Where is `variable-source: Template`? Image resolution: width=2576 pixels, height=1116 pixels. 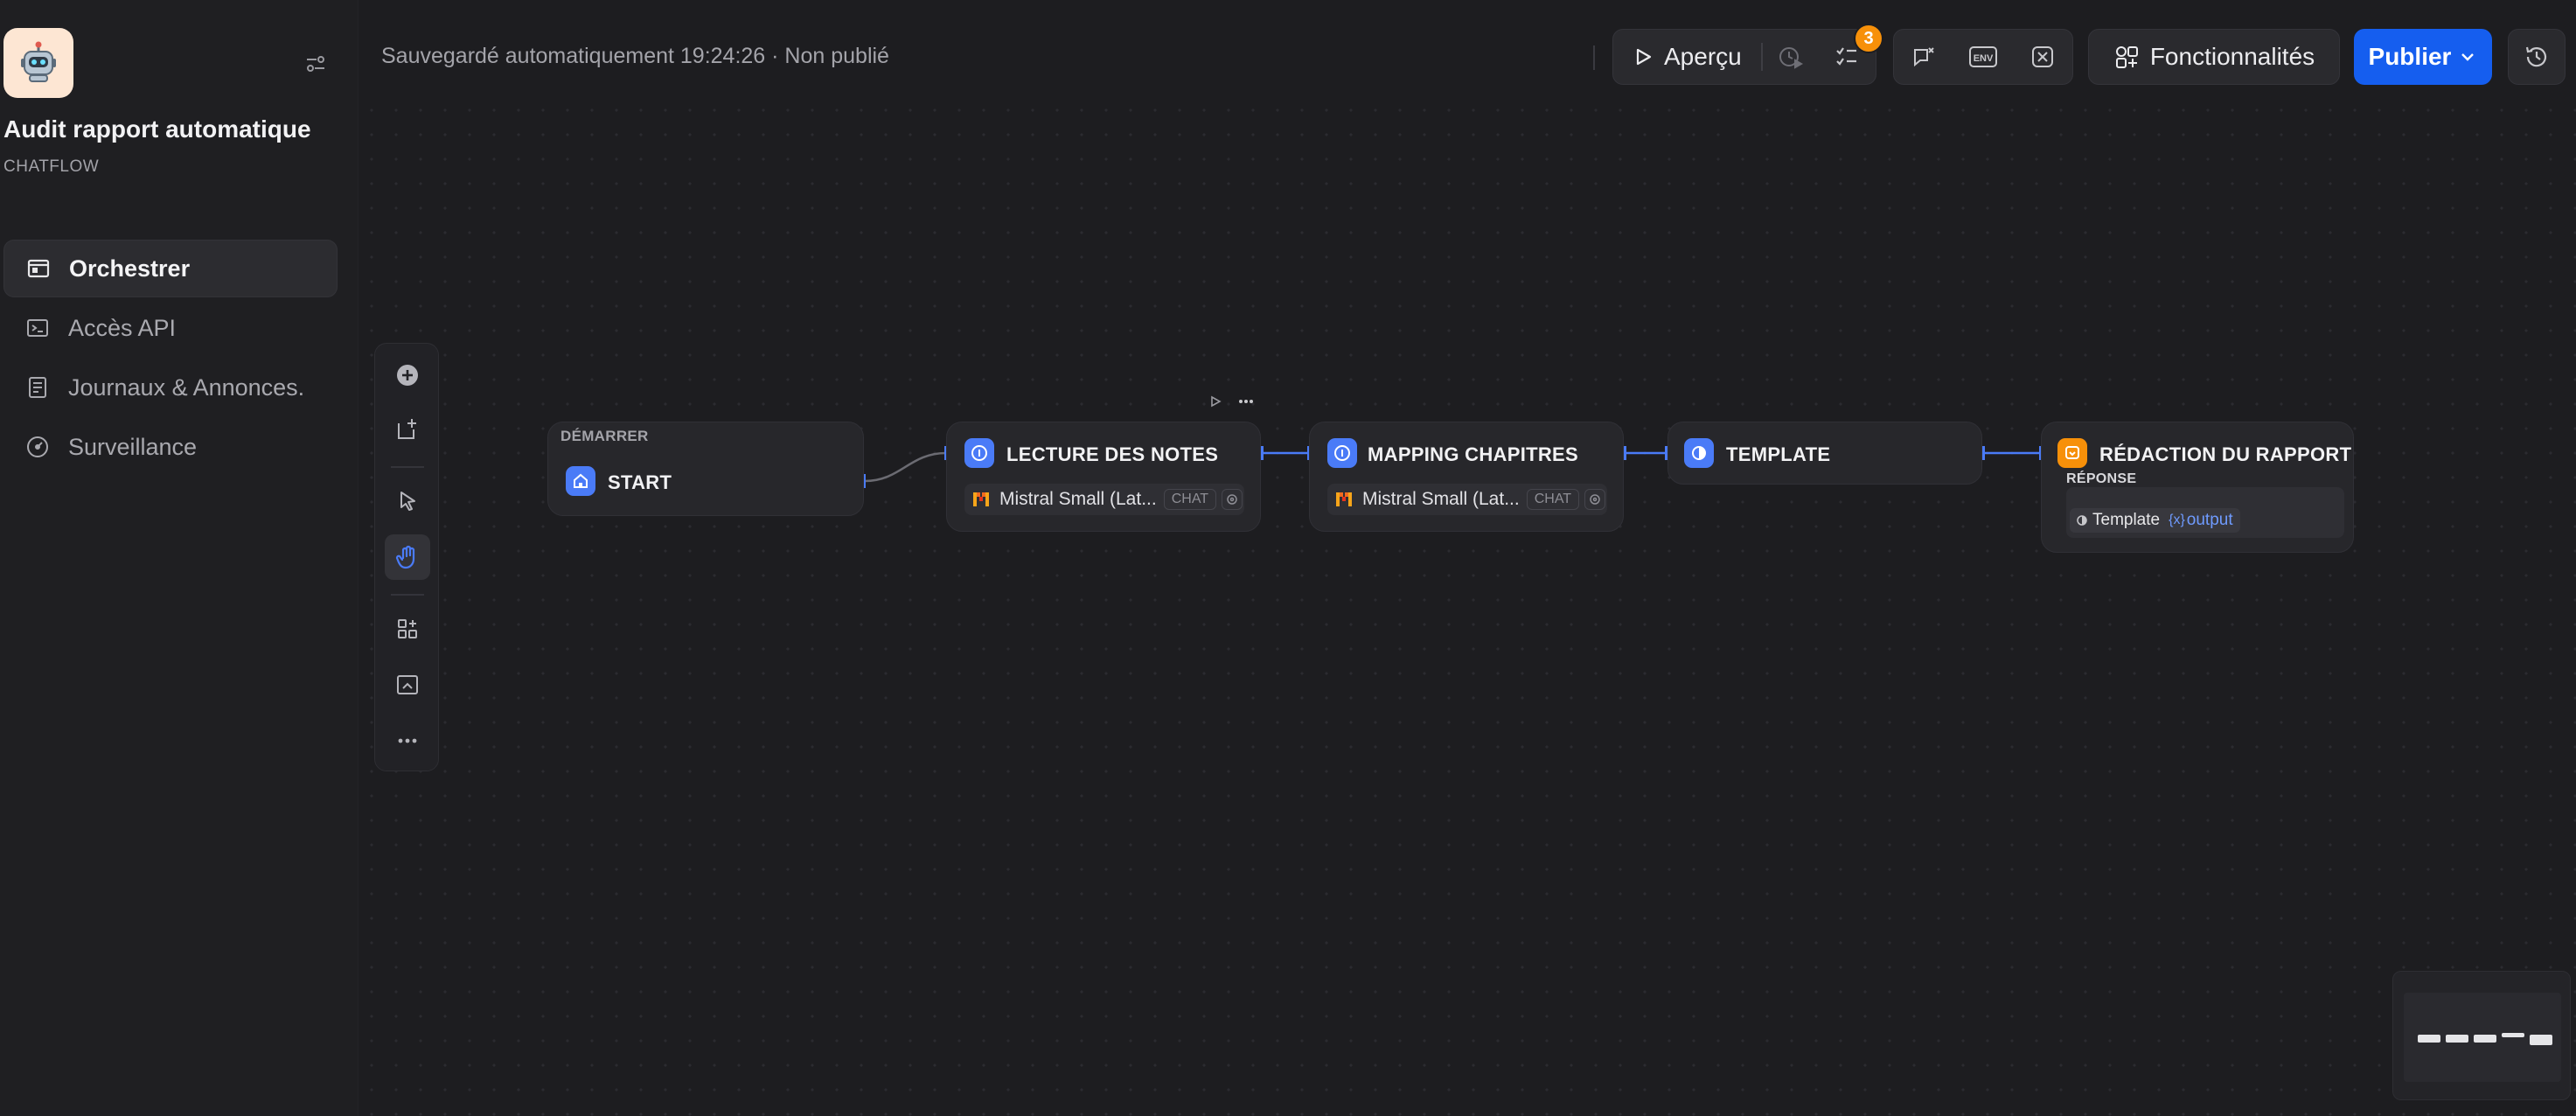
variable-source: Template is located at coordinates (2126, 520).